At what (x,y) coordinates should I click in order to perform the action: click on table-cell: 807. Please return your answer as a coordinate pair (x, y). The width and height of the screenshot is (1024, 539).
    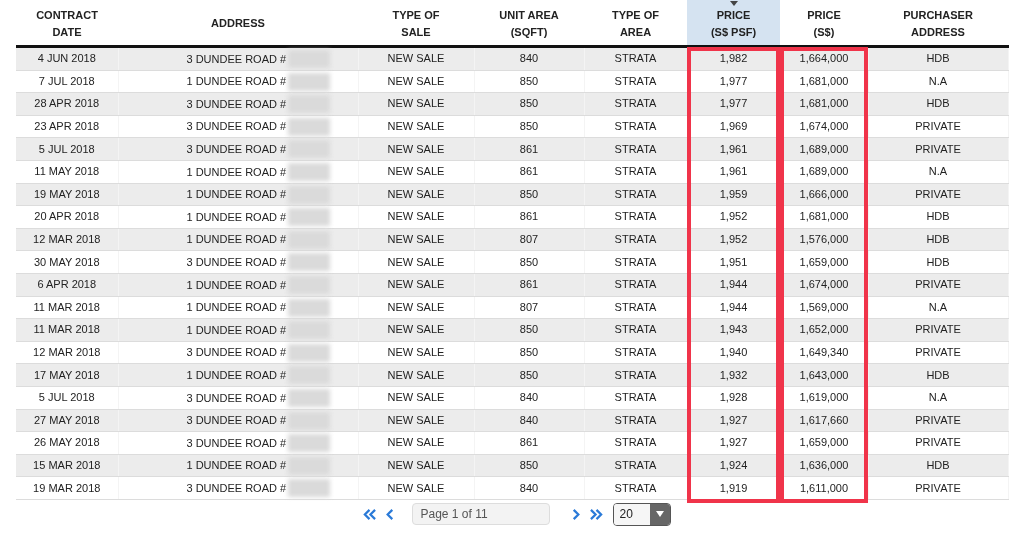
    Looking at the image, I should click on (529, 307).